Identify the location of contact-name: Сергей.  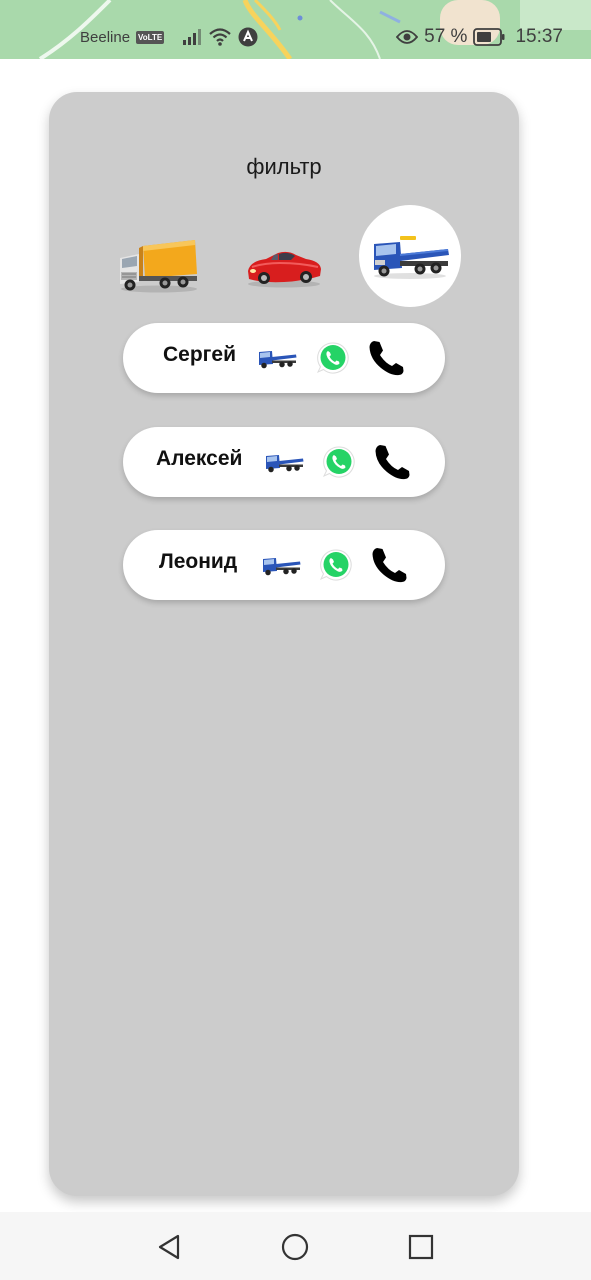
(200, 354).